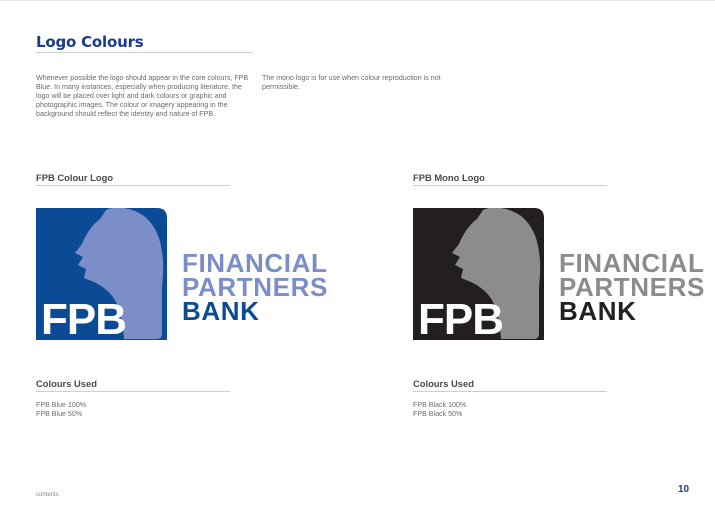  I want to click on page-title: Logo Colours, so click(90, 42).